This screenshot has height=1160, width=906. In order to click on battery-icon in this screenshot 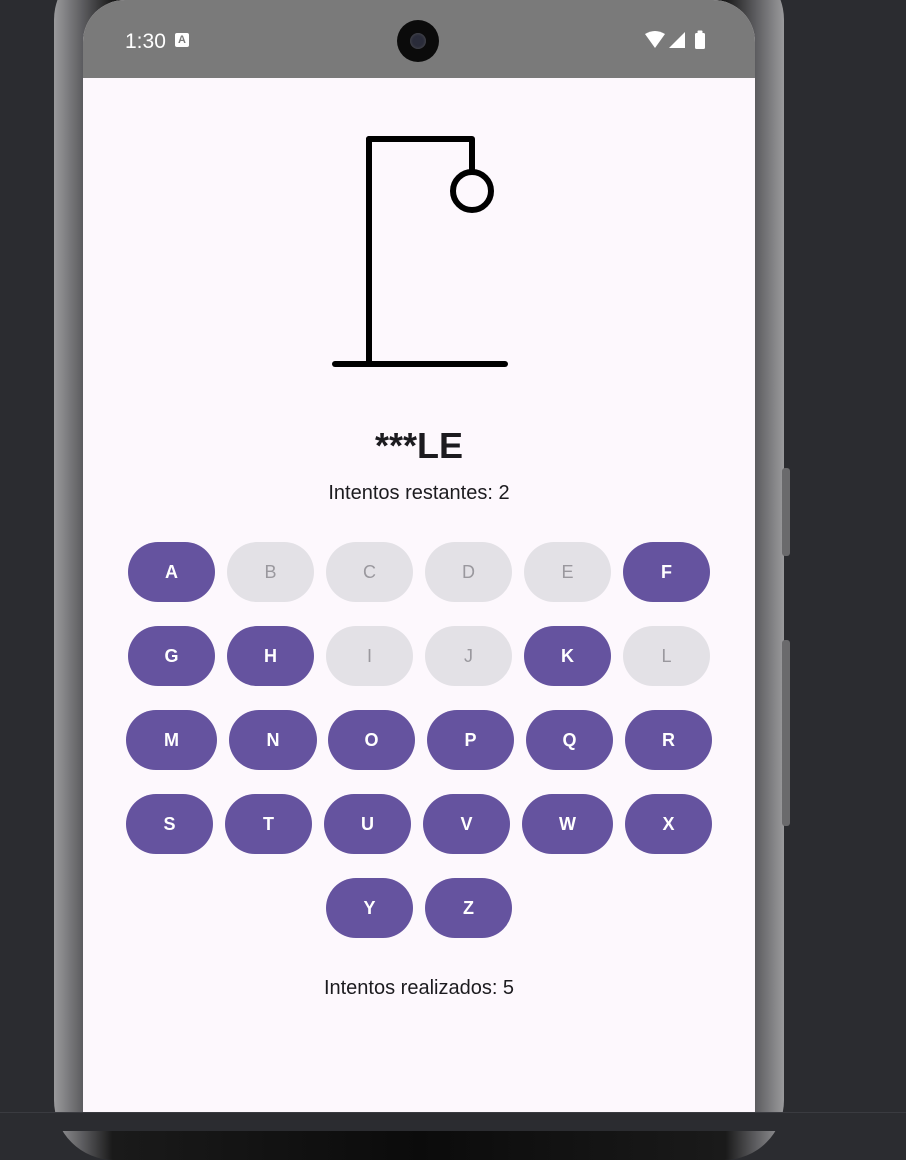, I will do `click(700, 39)`.